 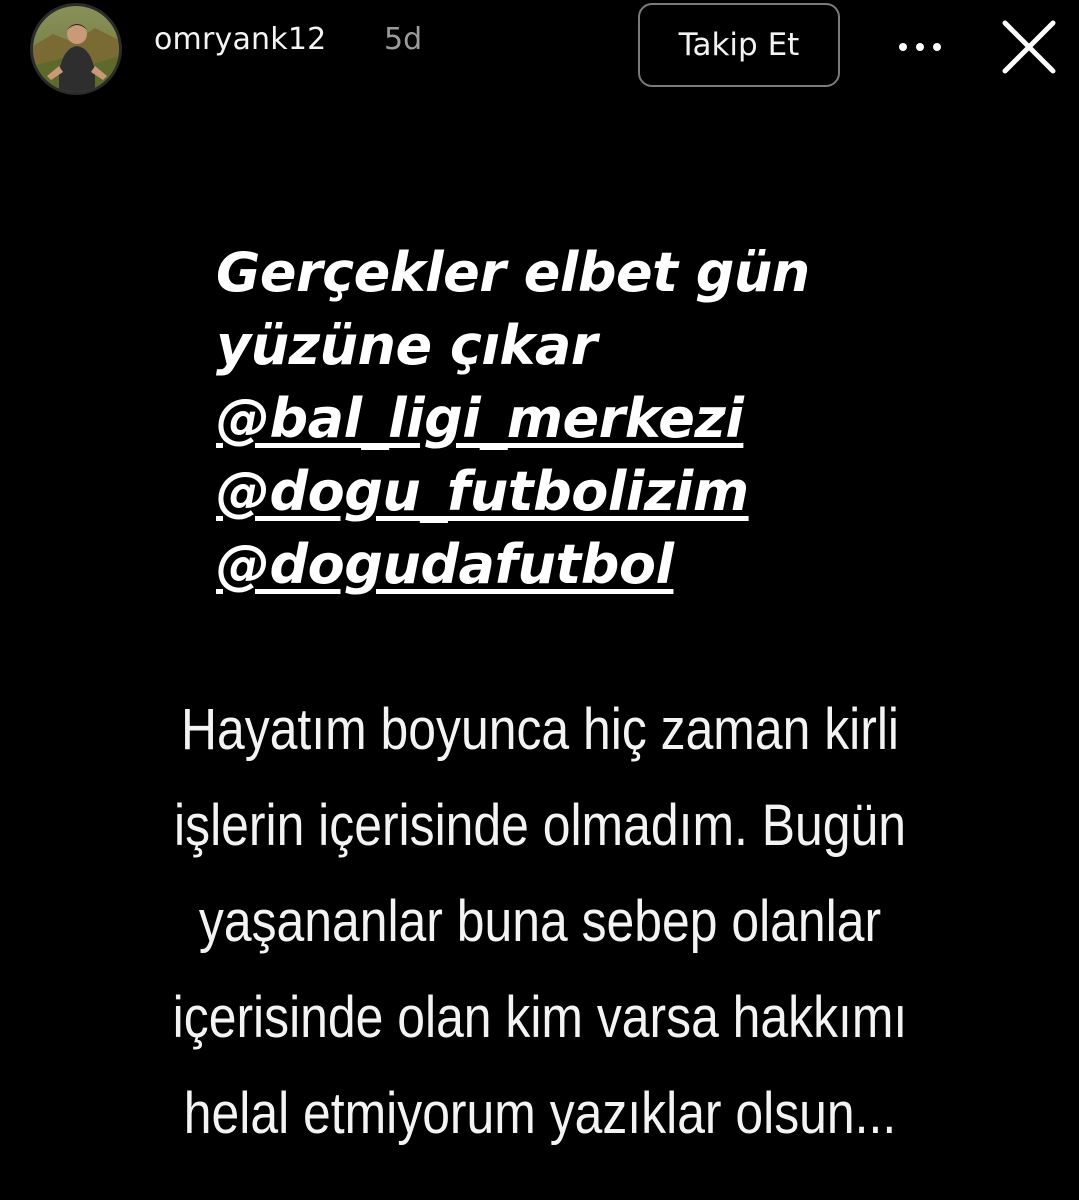 What do you see at coordinates (240, 39) in the screenshot?
I see `username: omryank12` at bounding box center [240, 39].